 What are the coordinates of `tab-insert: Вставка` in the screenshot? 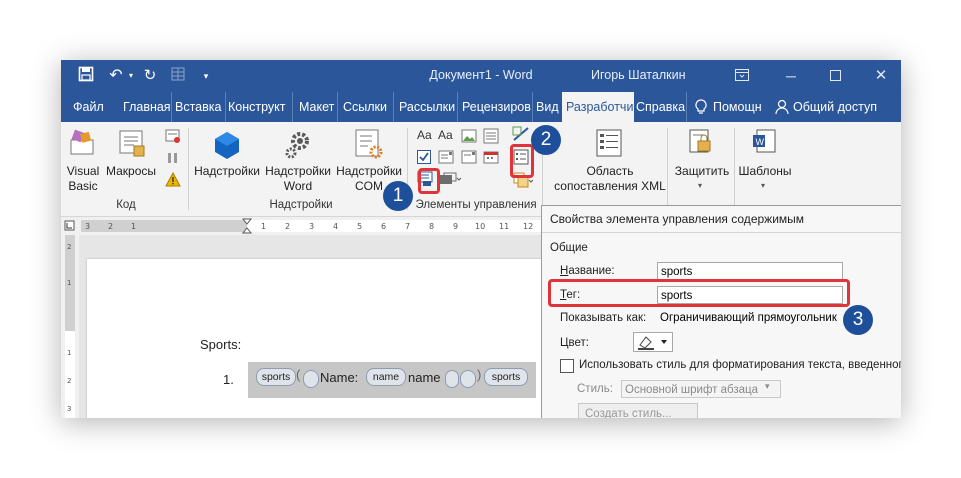 It's located at (200, 107).